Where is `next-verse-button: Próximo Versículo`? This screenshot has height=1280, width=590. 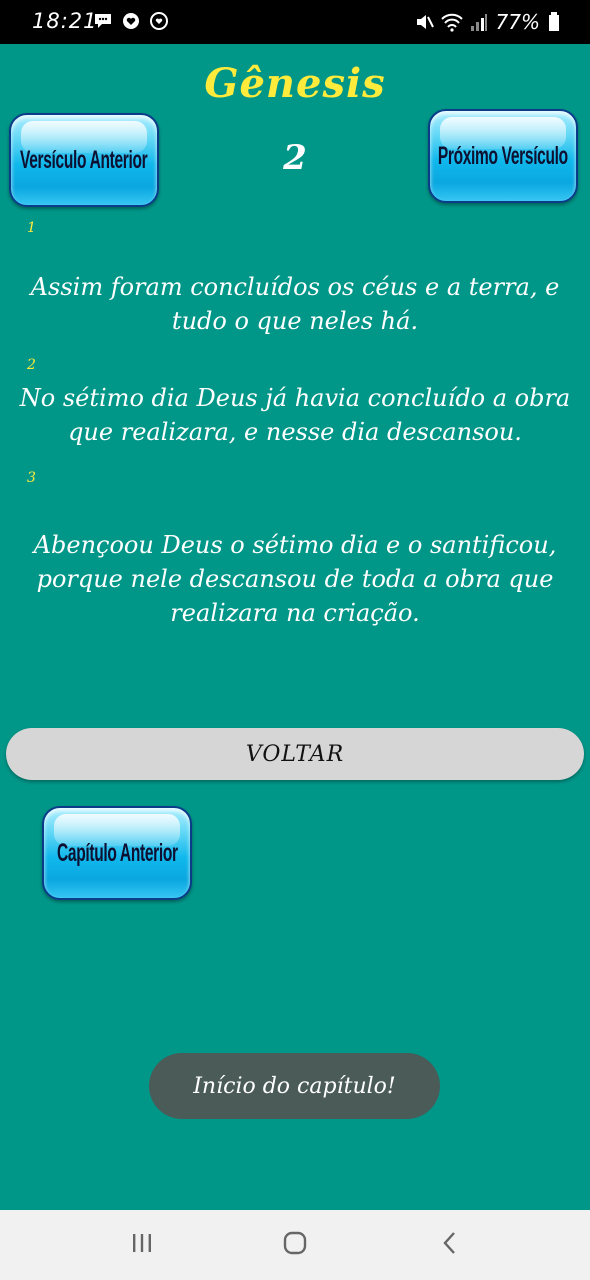
next-verse-button: Próximo Versículo is located at coordinates (503, 156).